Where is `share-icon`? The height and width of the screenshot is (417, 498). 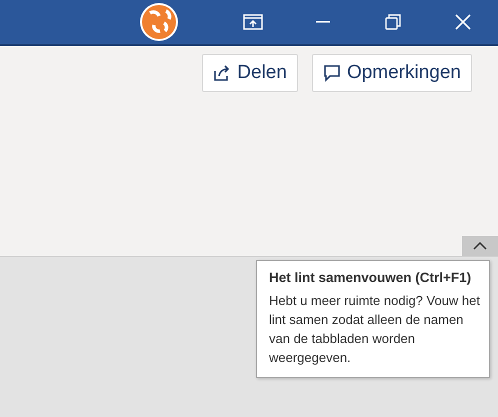 share-icon is located at coordinates (222, 73).